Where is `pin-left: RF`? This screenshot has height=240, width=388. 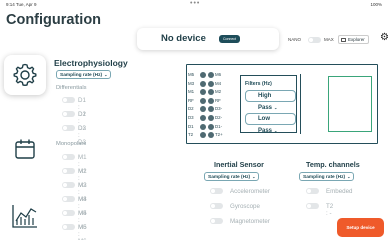
pin-left: RF is located at coordinates (191, 100).